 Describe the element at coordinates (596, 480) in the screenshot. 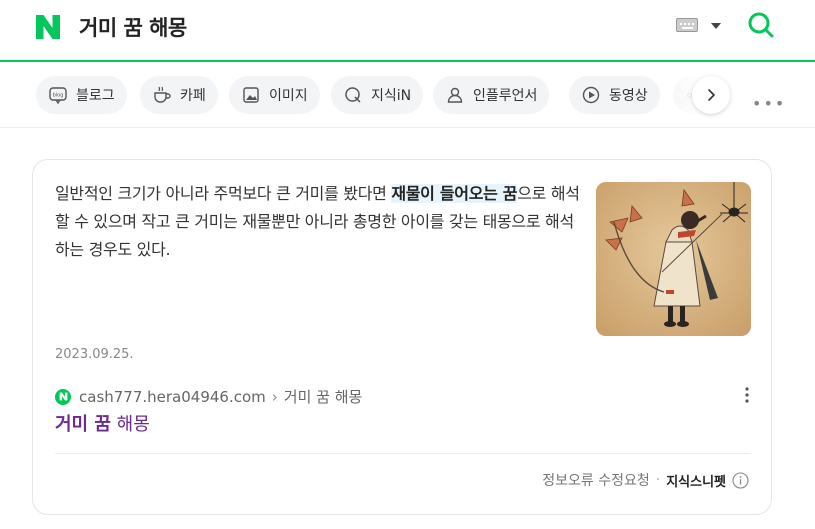

I see `report-error-link: 정보오류 수정요청` at that location.